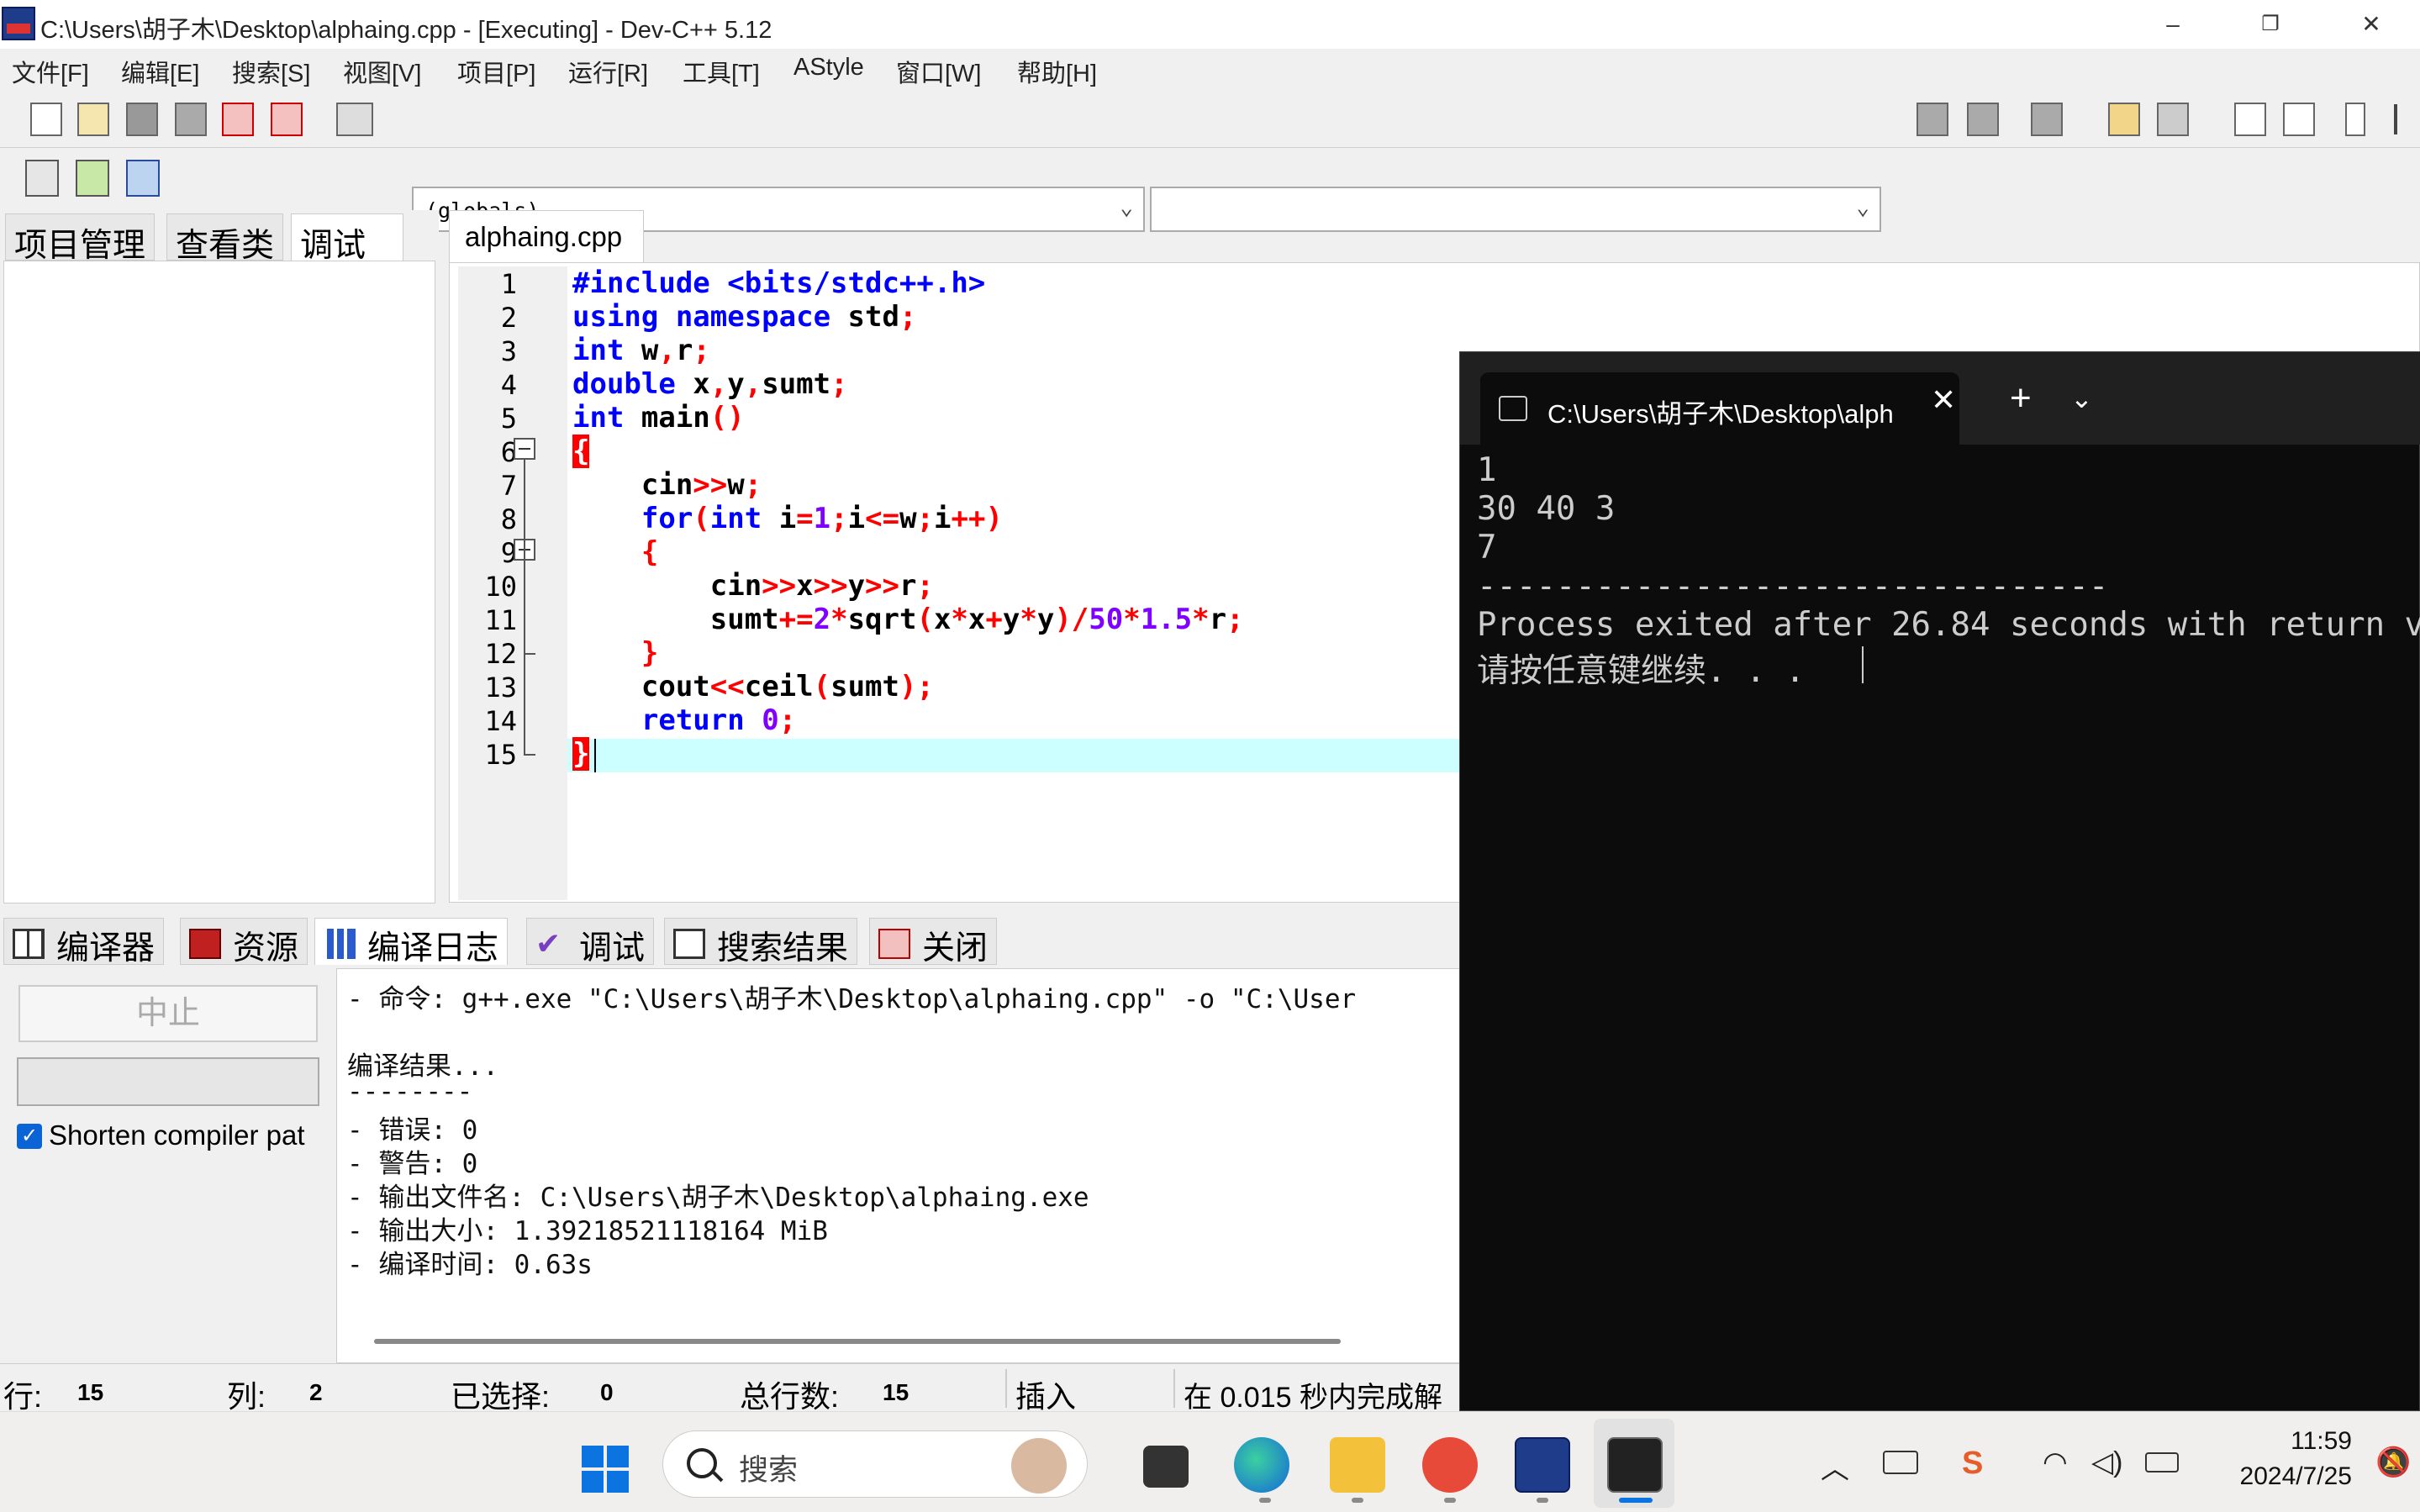 This screenshot has height=1512, width=2420. I want to click on devcpp-taskbar-icon, so click(1542, 1465).